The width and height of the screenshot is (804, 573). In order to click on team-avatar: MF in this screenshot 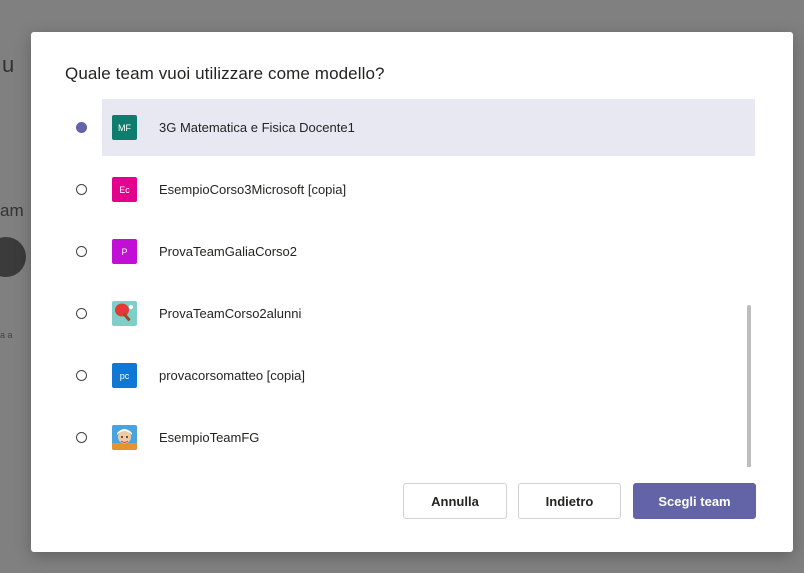, I will do `click(124, 127)`.